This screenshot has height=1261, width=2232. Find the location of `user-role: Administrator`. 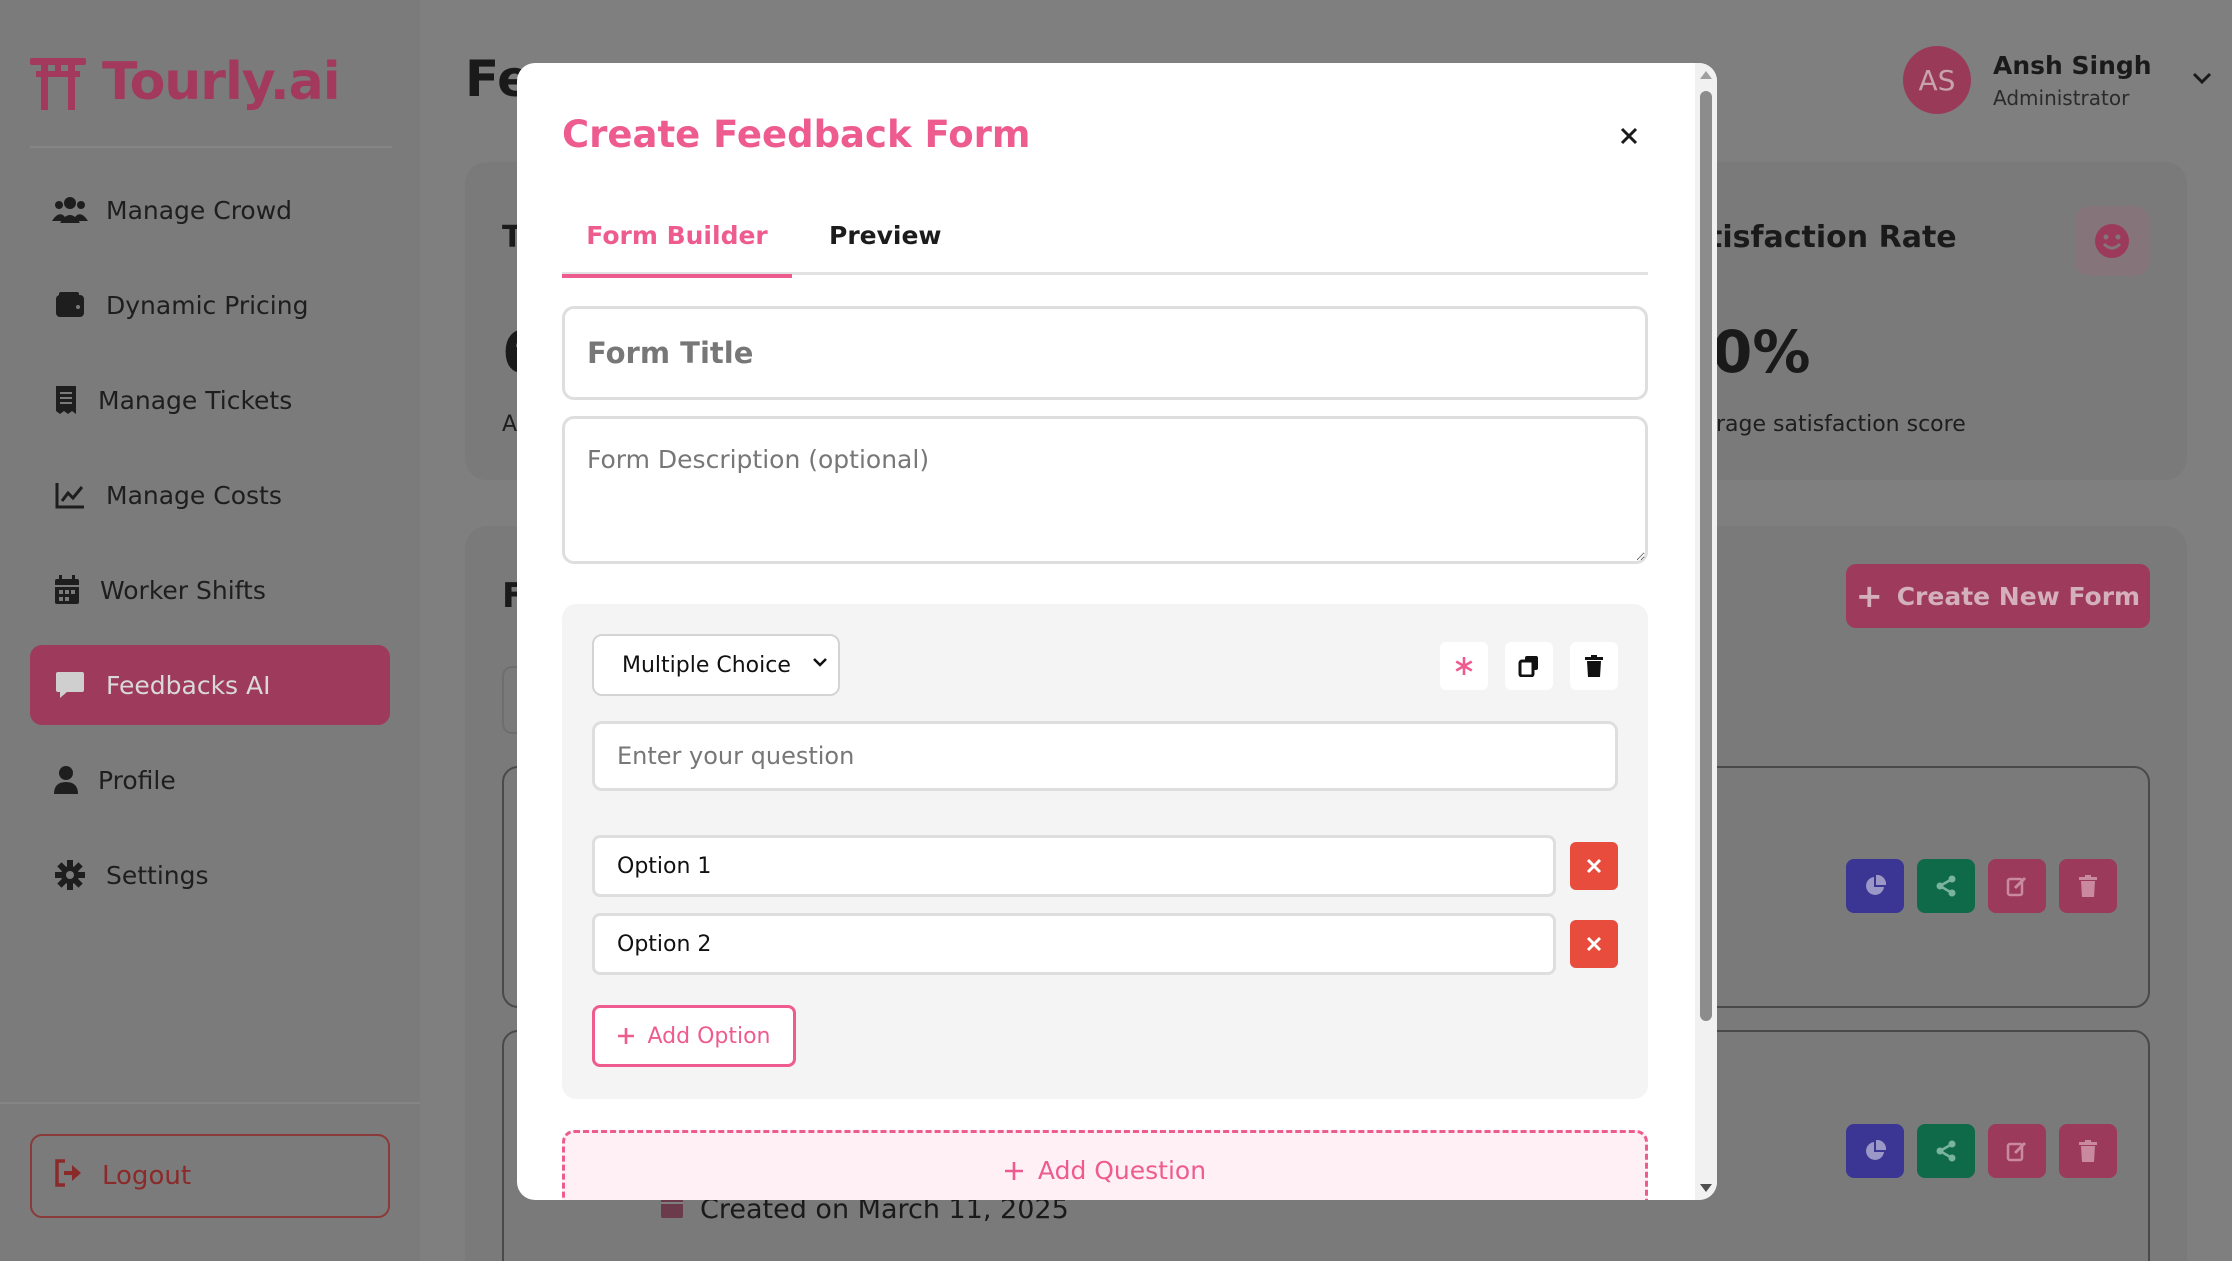

user-role: Administrator is located at coordinates (2061, 97).